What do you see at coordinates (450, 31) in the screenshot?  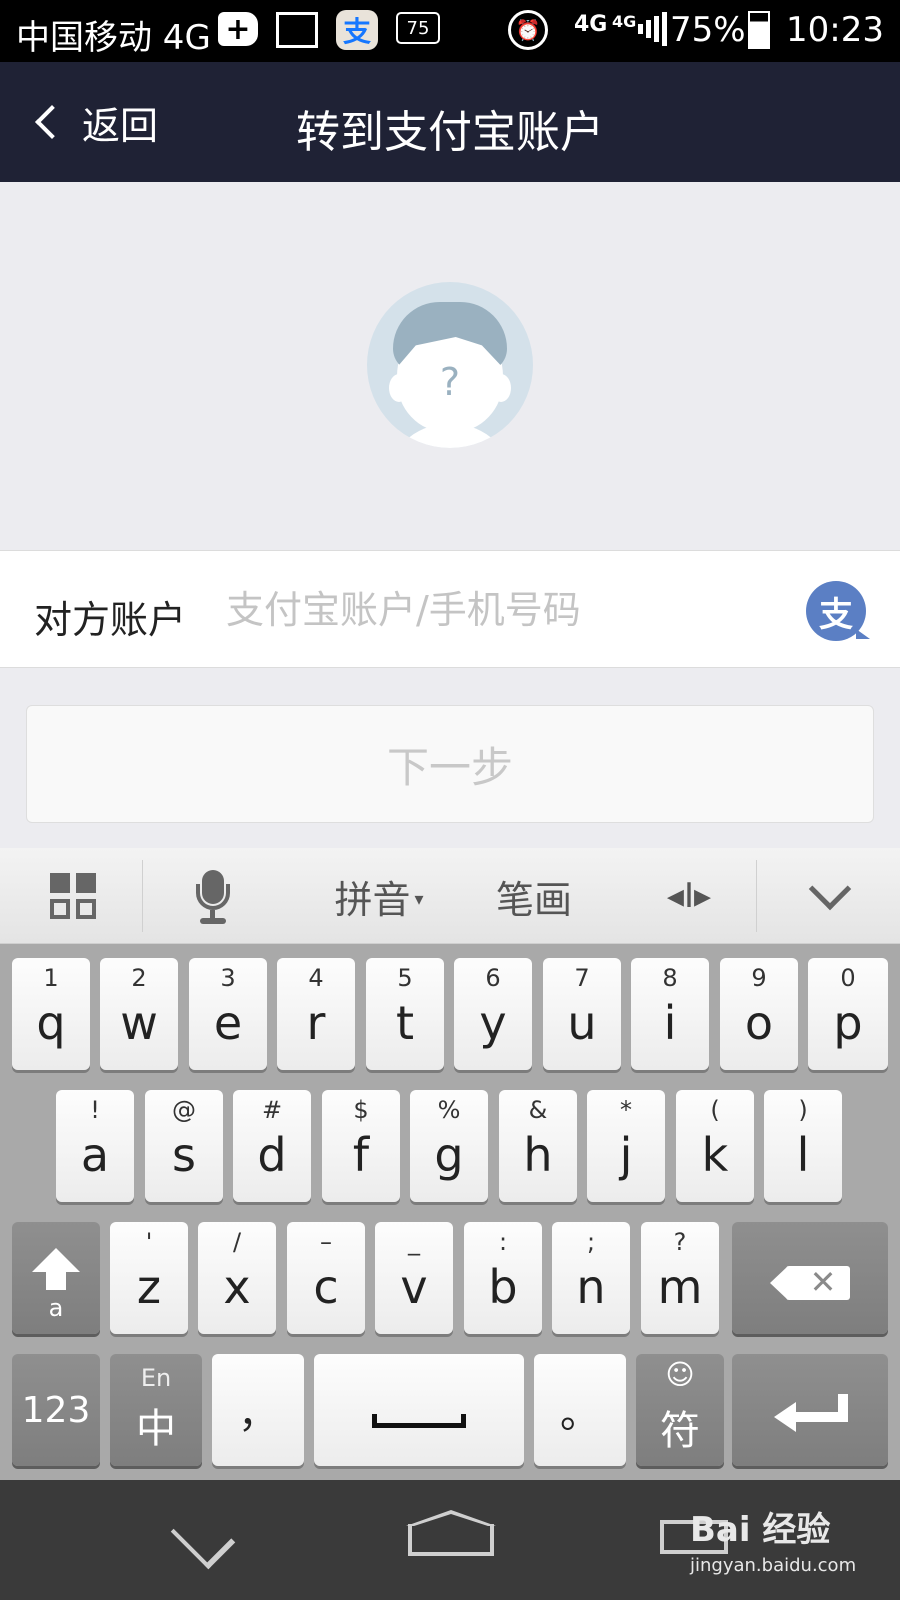 I see `status-bar: 中国移动 4G + 支 75 ⏰ 4G 4G 75% 10:23` at bounding box center [450, 31].